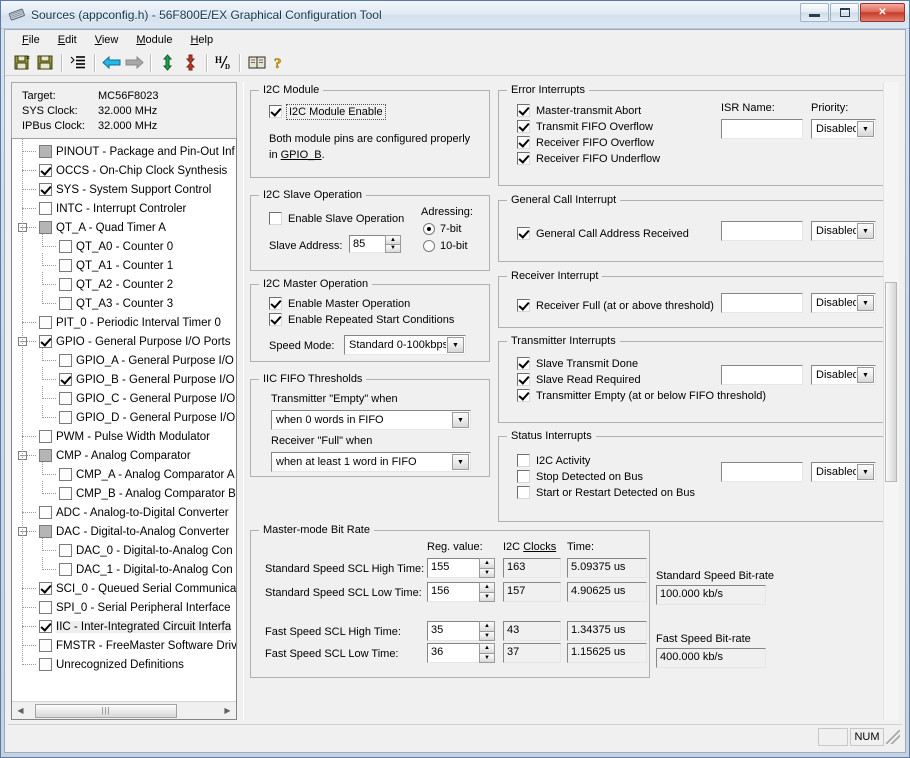 The height and width of the screenshot is (758, 910). I want to click on tree-item: SPI_0 - Serial Peripheral Interface, so click(124, 607).